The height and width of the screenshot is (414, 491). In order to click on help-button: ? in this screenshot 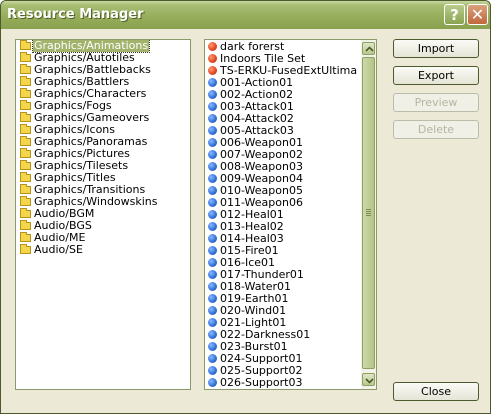, I will do `click(454, 14)`.